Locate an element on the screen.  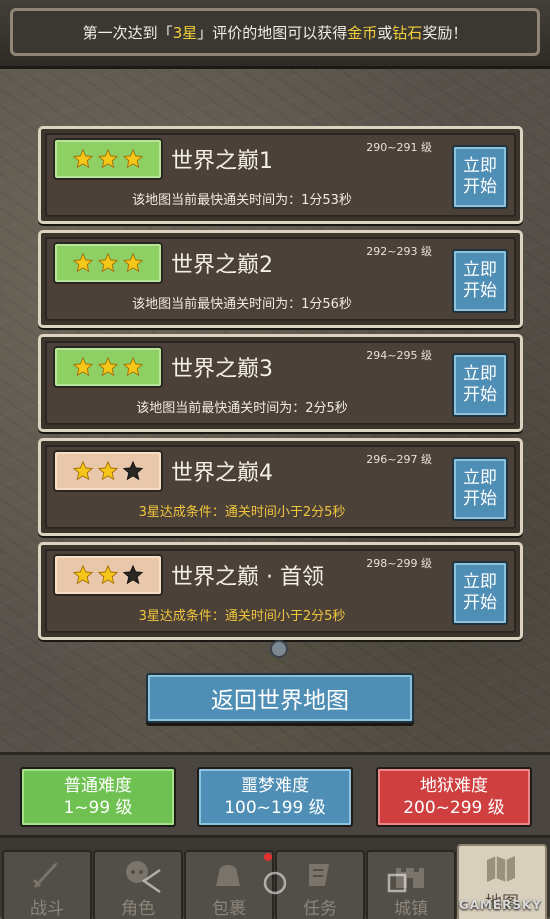
level-card-inner: 世界之巅2 292~293 级该地图当前最快通关时间为：1分56秒 立即 开始 is located at coordinates (280, 279).